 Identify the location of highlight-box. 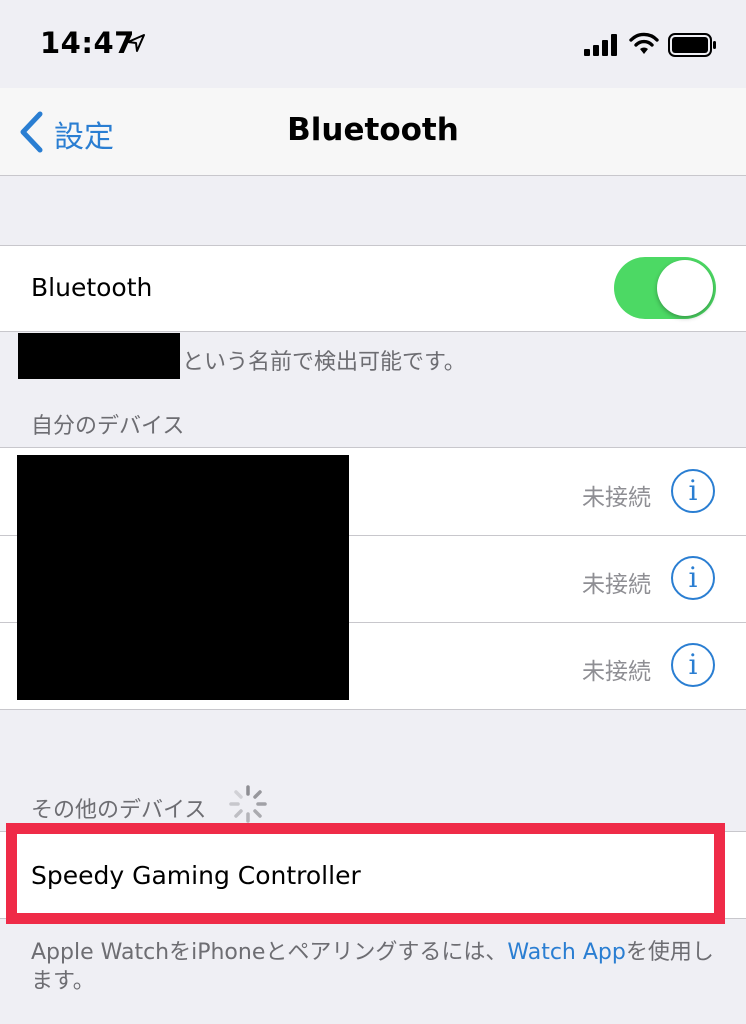
(365, 873).